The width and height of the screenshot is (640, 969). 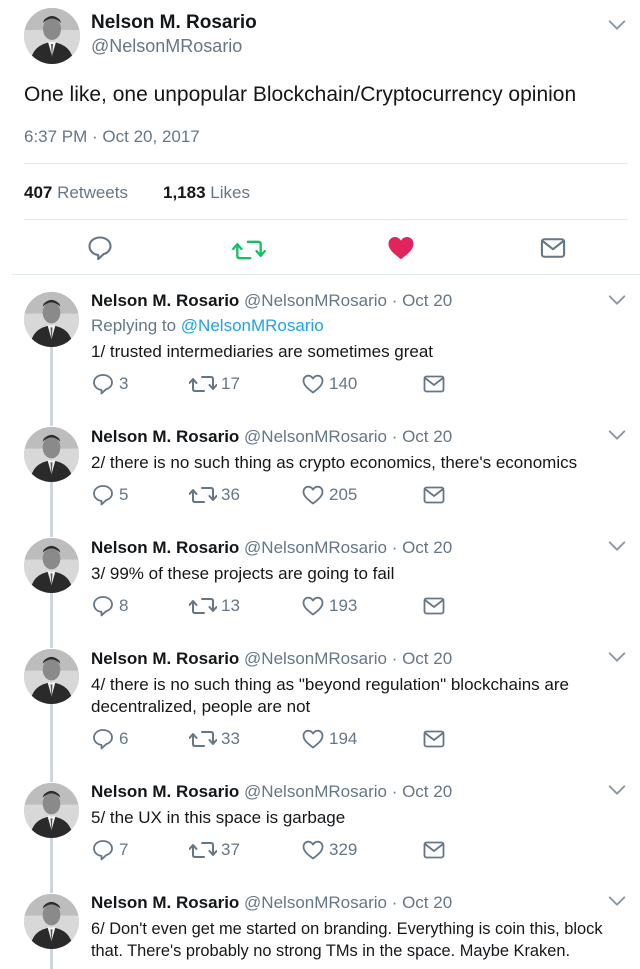 What do you see at coordinates (206, 193) in the screenshot?
I see `likes-stat: 1,183 Likes` at bounding box center [206, 193].